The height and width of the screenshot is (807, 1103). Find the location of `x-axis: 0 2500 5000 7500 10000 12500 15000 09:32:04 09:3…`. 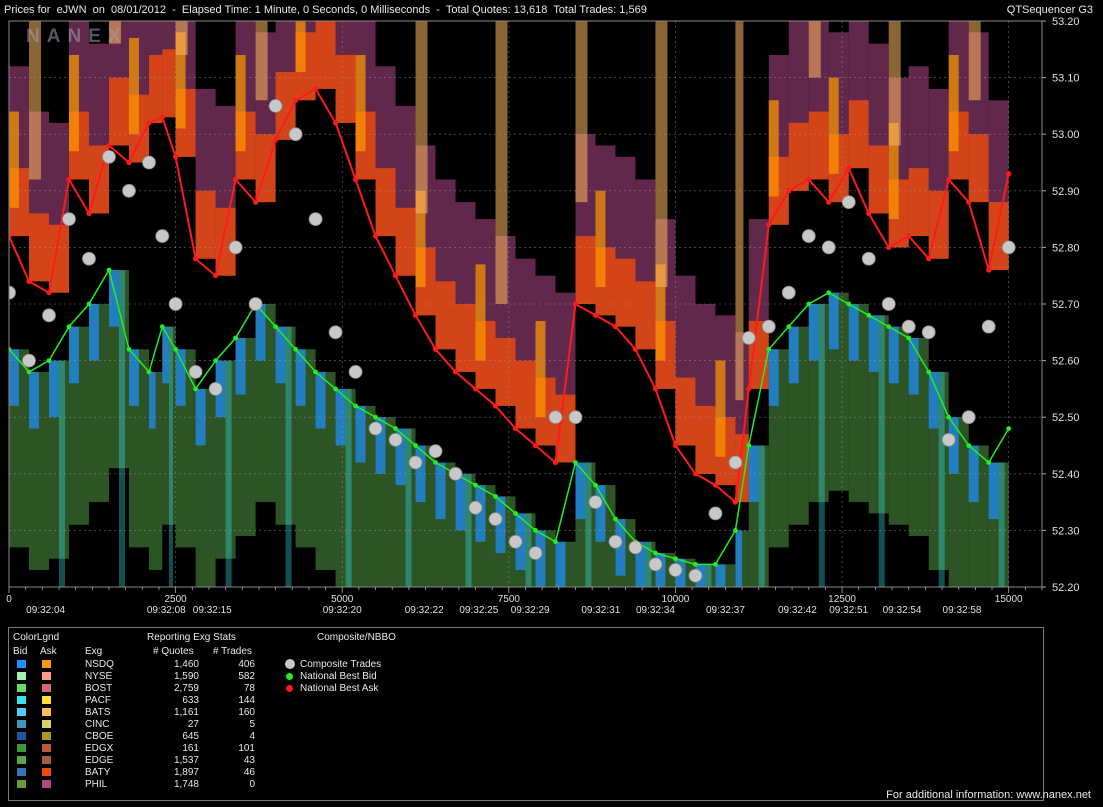

x-axis: 0 2500 5000 7500 10000 12500 15000 09:32:04 09:3… is located at coordinates (524, 601).